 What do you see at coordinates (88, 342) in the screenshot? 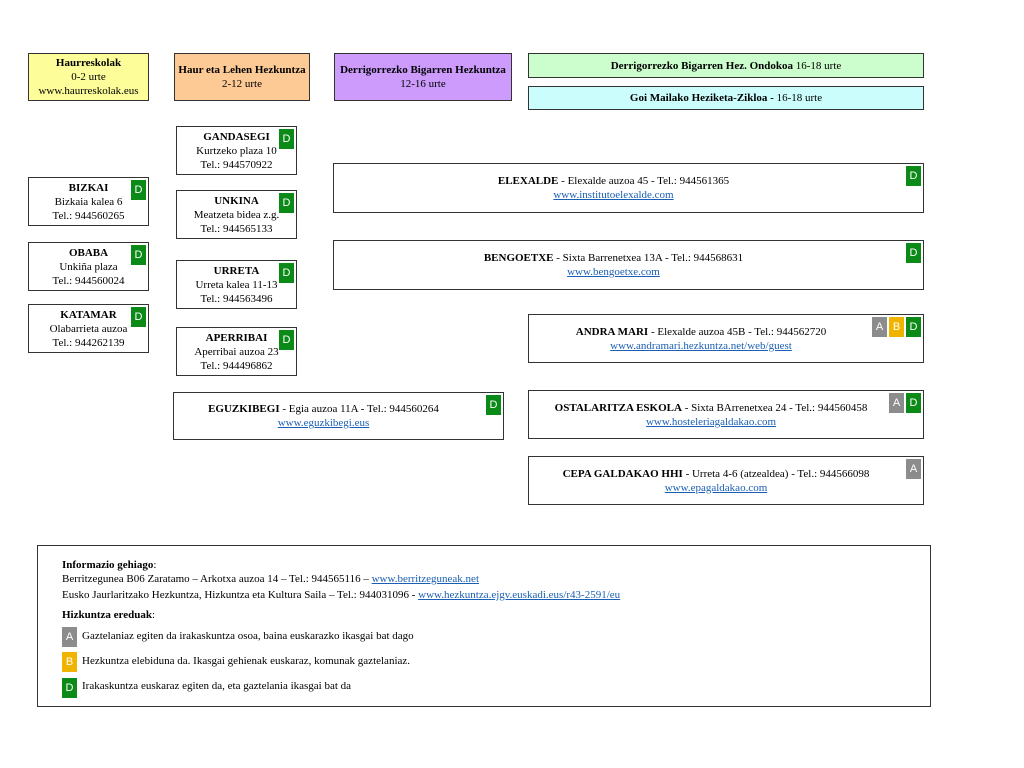
I see `school-phone: Tel.: 944262139` at bounding box center [88, 342].